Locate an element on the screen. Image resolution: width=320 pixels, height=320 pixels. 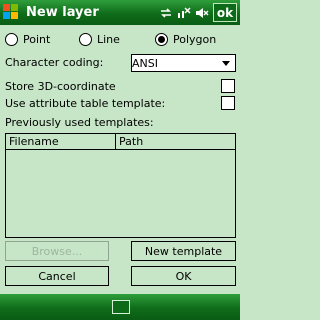
table-header: Filename Path is located at coordinates (120, 142).